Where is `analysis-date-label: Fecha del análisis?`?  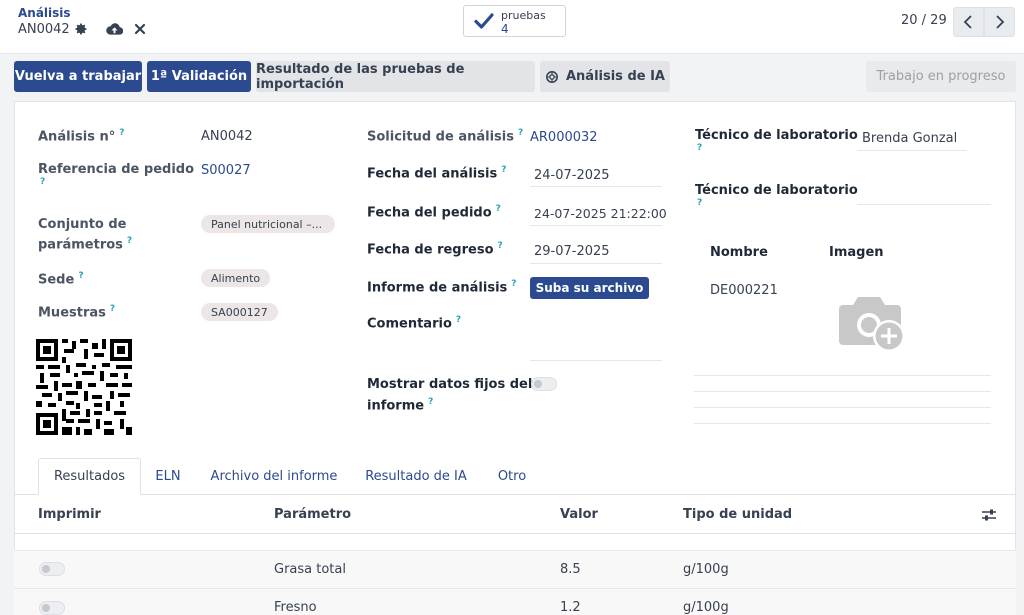 analysis-date-label: Fecha del análisis? is located at coordinates (437, 173).